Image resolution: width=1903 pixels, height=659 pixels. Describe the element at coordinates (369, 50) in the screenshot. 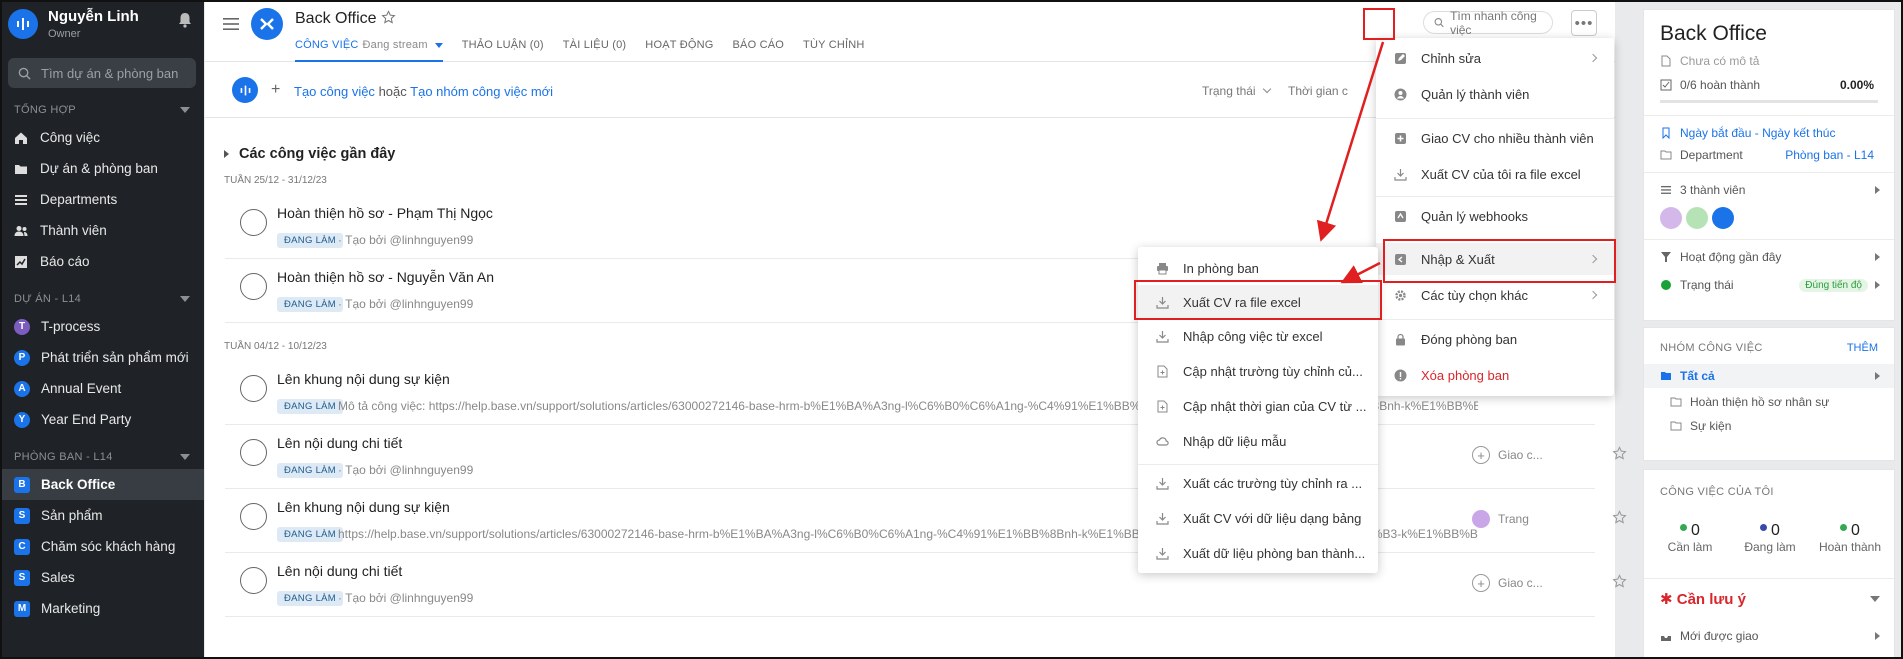

I see `tab-tasks: CÔNG VIỆC Đang stream` at that location.